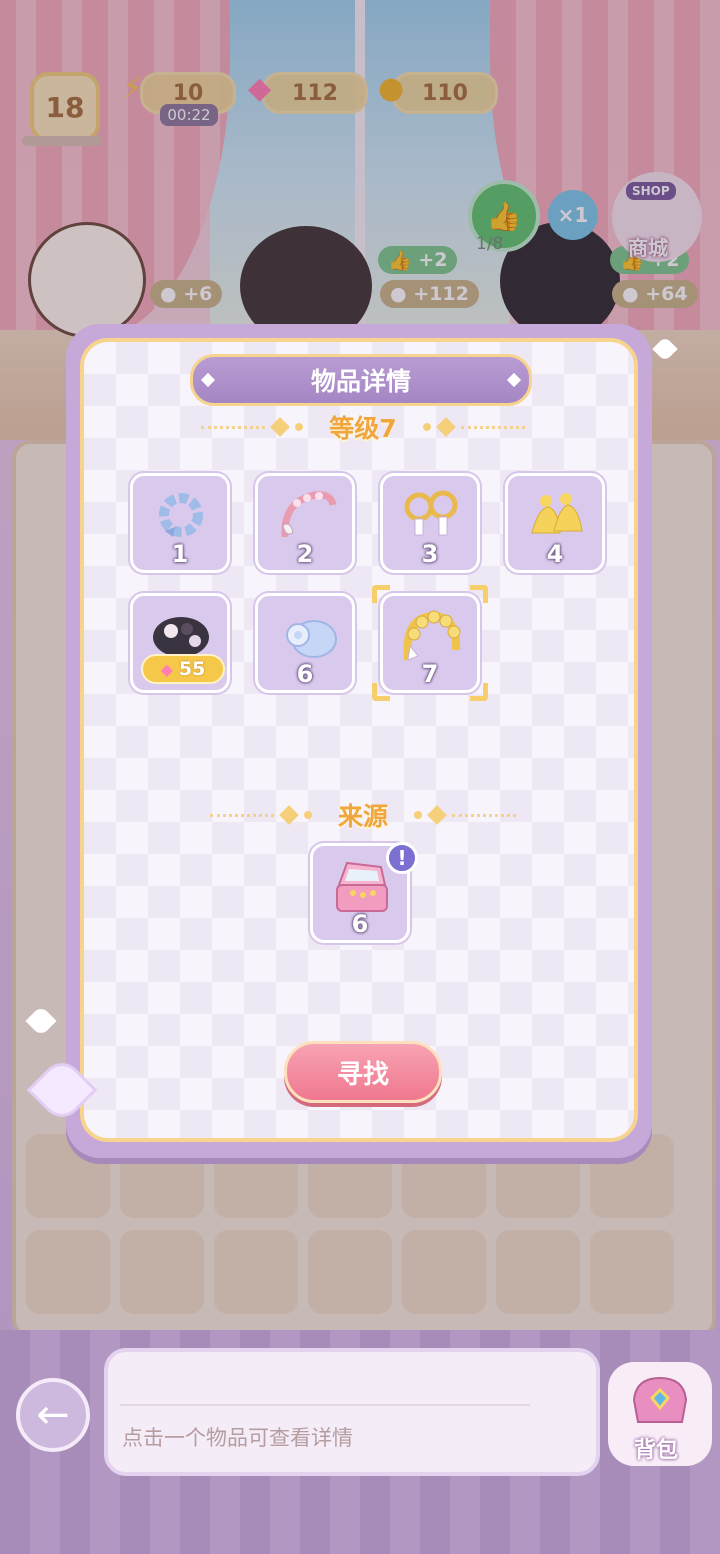  I want to click on merge-chain-item-5-locked: ◆ 55, so click(180, 643).